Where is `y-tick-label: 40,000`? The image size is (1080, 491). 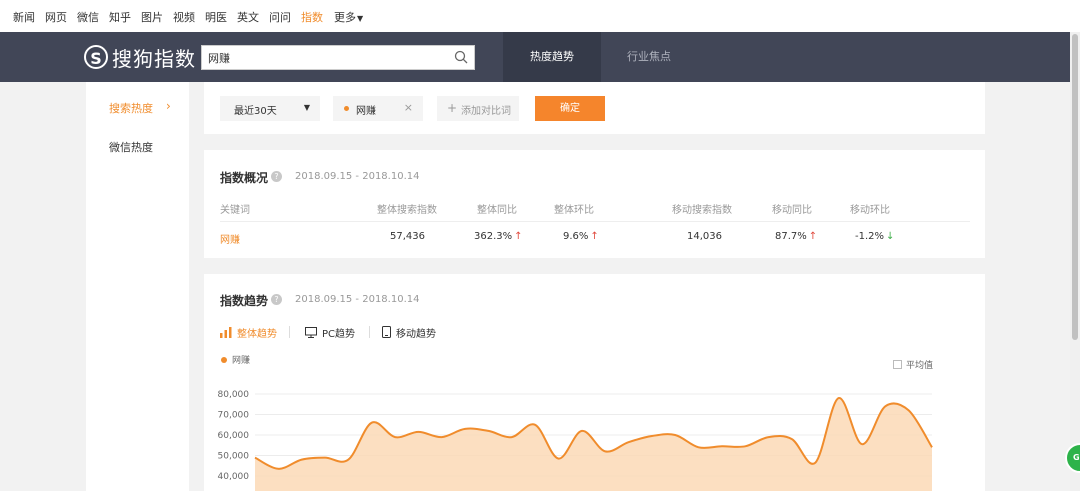
y-tick-label: 40,000 is located at coordinates (234, 477).